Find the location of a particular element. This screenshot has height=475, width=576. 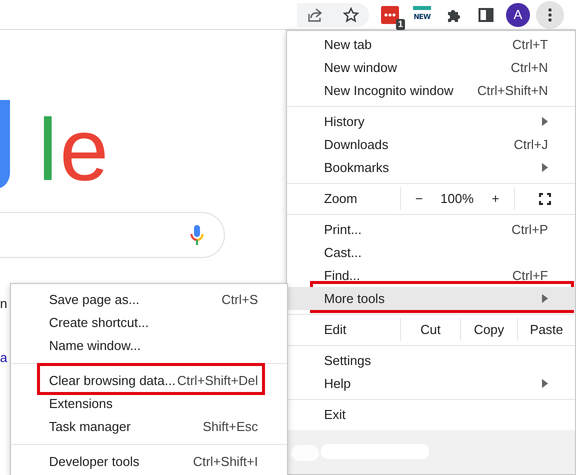

side-panel-icon is located at coordinates (486, 14).